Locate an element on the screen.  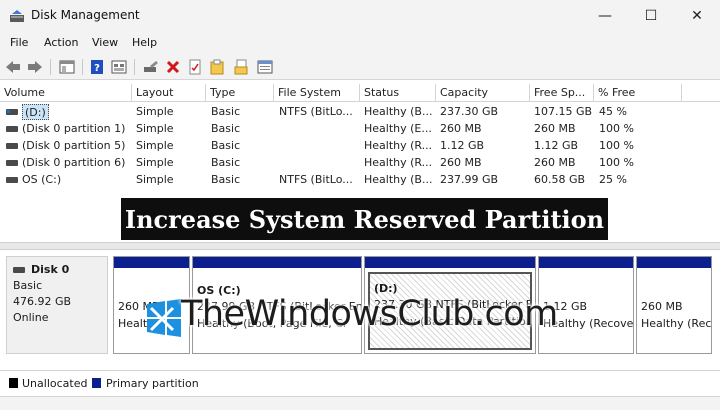
forward-button is located at coordinates (35, 67).